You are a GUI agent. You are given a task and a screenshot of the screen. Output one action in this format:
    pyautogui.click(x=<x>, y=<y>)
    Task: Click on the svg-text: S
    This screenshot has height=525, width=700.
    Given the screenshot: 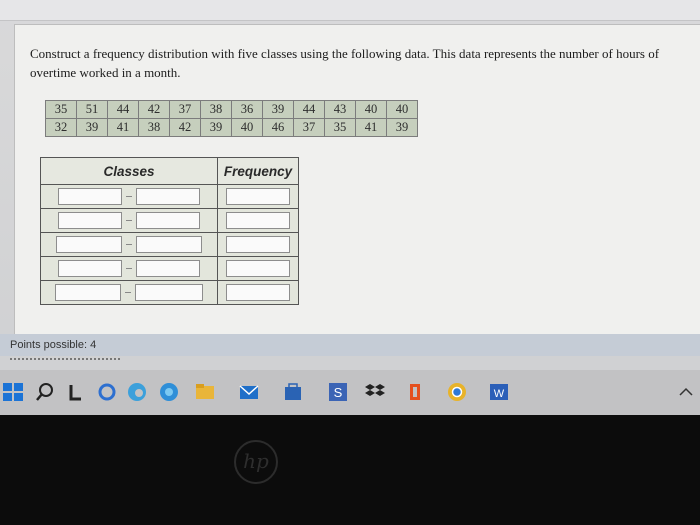 What is the action you would take?
    pyautogui.click(x=338, y=392)
    